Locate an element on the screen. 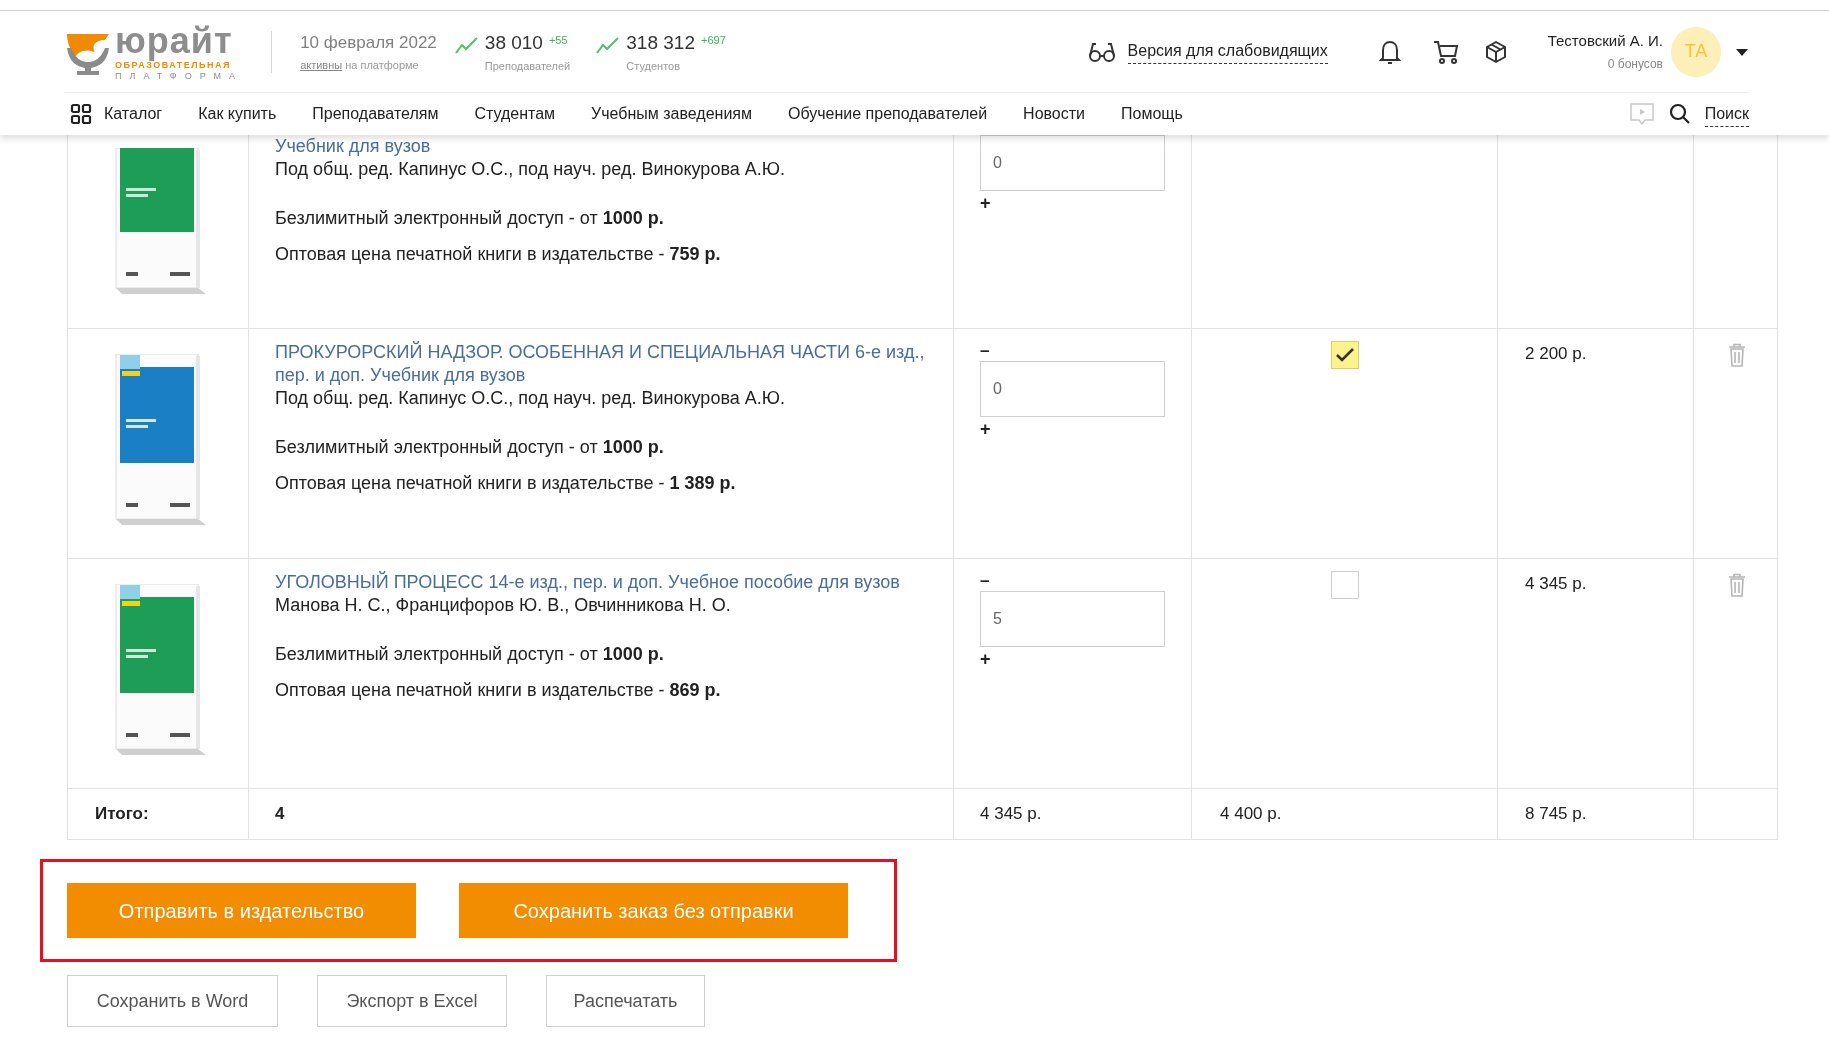 This screenshot has width=1829, height=1040. nav-link: Помощь is located at coordinates (1152, 114).